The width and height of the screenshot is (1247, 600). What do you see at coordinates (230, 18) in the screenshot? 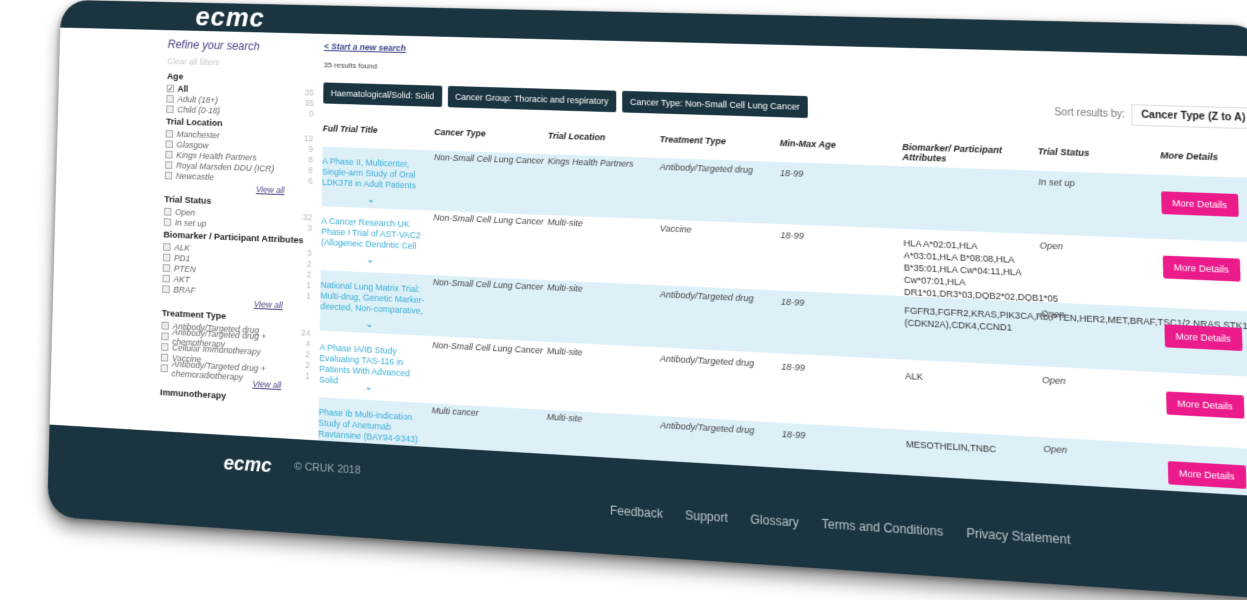
I see `site-logo: ecmc` at bounding box center [230, 18].